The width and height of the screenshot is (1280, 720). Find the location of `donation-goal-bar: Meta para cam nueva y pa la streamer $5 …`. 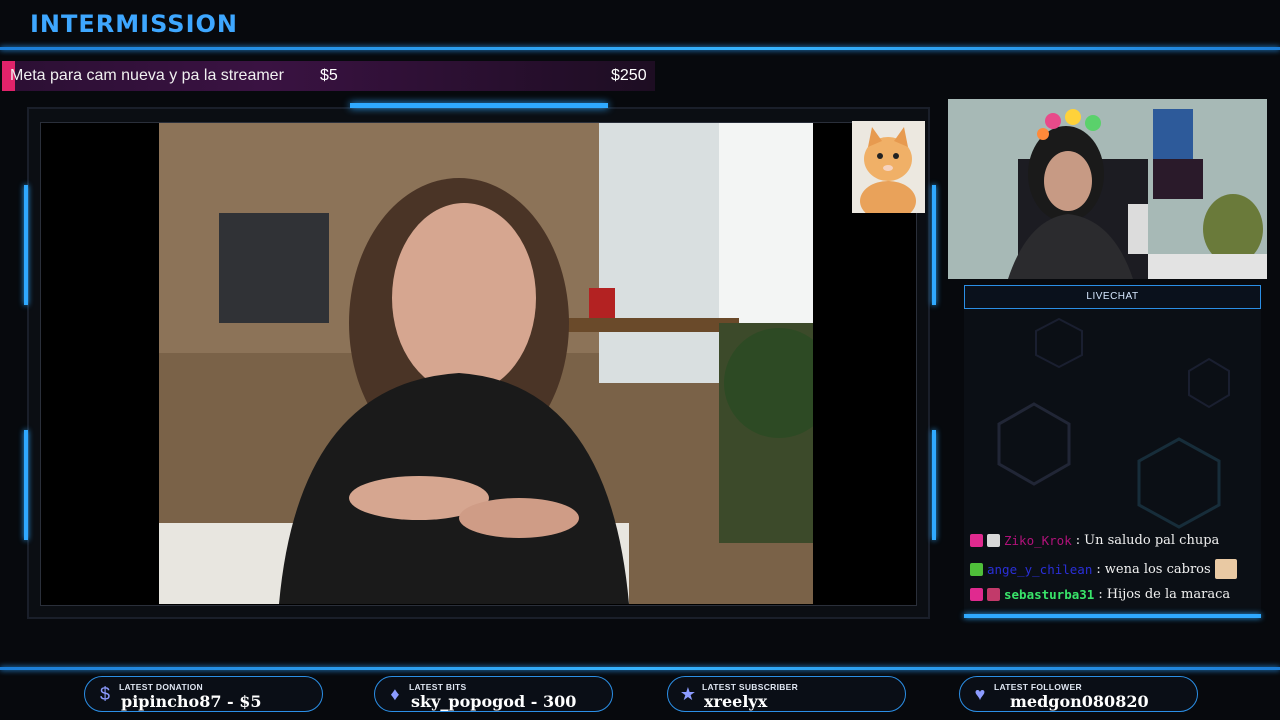

donation-goal-bar: Meta para cam nueva y pa la streamer $5 … is located at coordinates (328, 76).